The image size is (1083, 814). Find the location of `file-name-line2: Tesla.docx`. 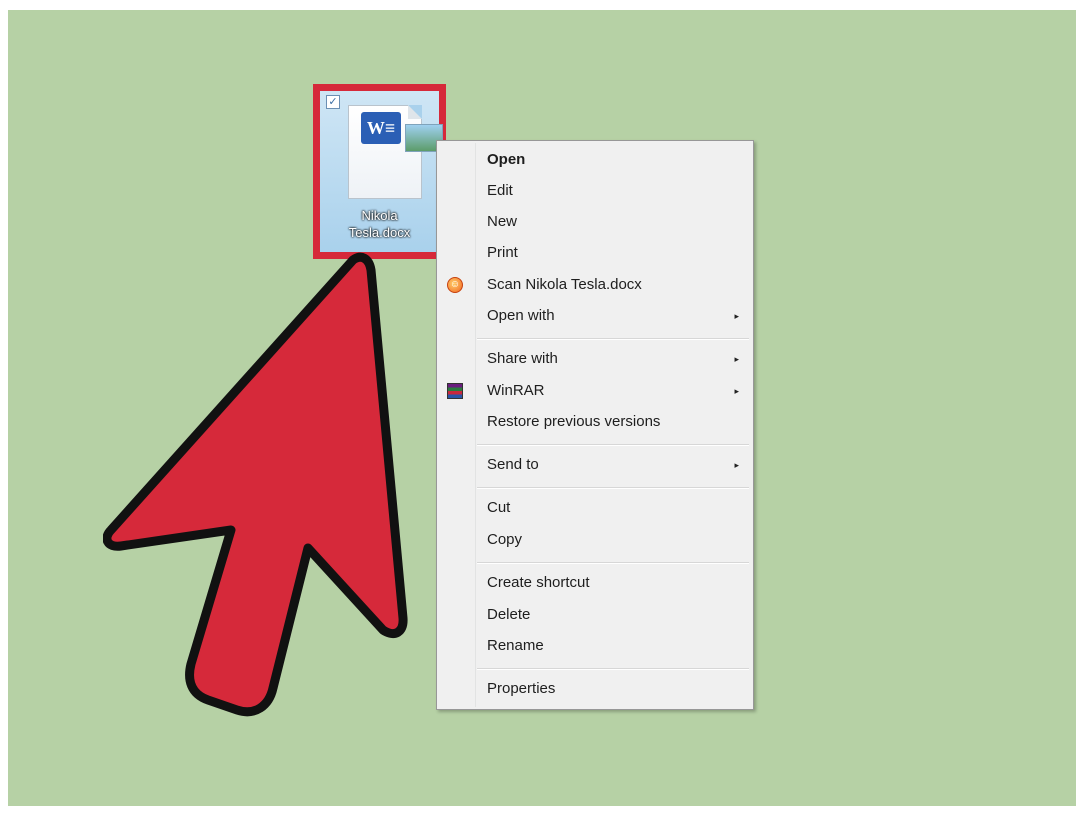

file-name-line2: Tesla.docx is located at coordinates (379, 232).